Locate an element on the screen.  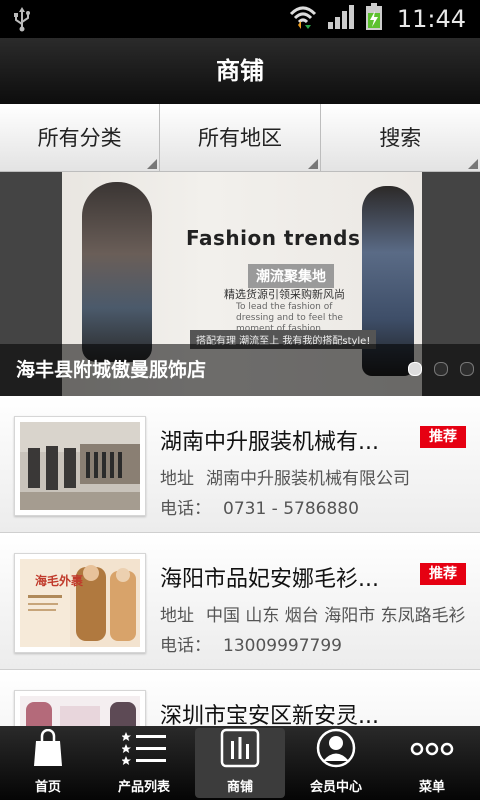
nav-member-center: 会员中心 is located at coordinates (336, 763).